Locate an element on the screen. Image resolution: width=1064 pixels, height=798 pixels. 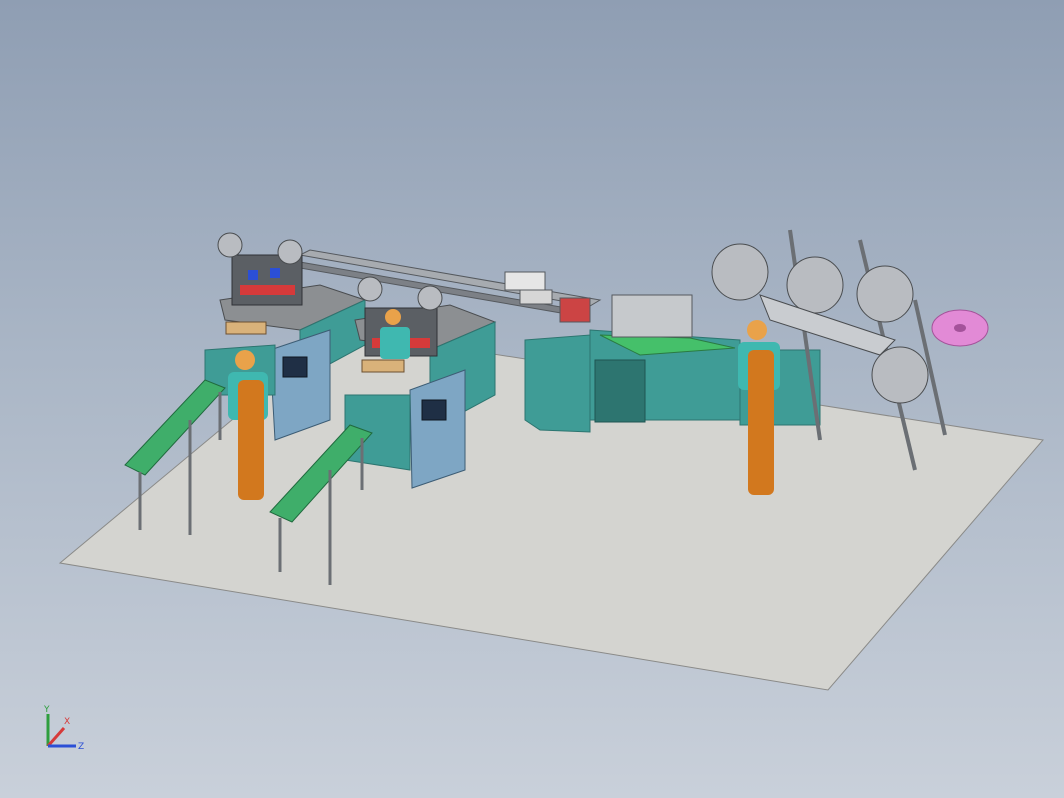
z-axis-label: Z is located at coordinates (81, 747).